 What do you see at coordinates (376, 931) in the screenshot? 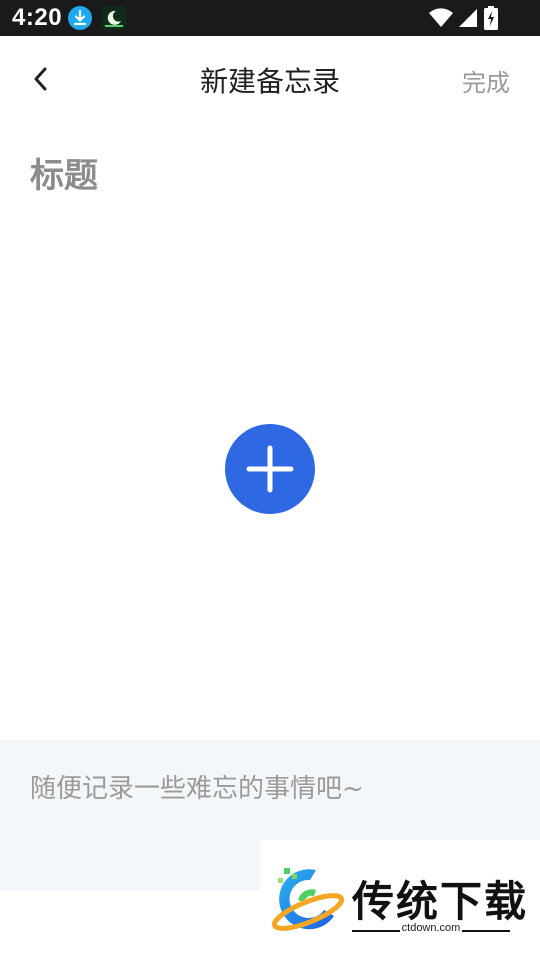
I see `watermark-divider-left` at bounding box center [376, 931].